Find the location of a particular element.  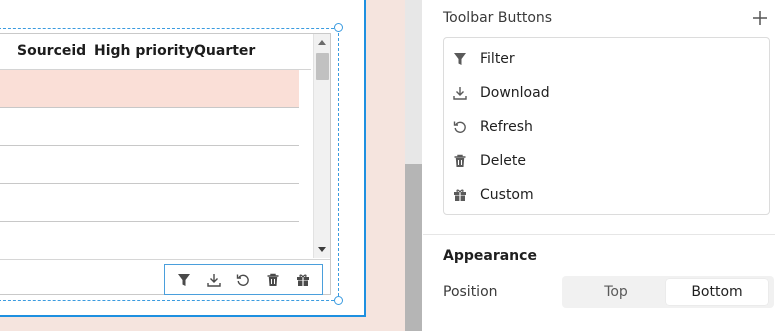

editor-scrollbar-thumb is located at coordinates (413, 247).